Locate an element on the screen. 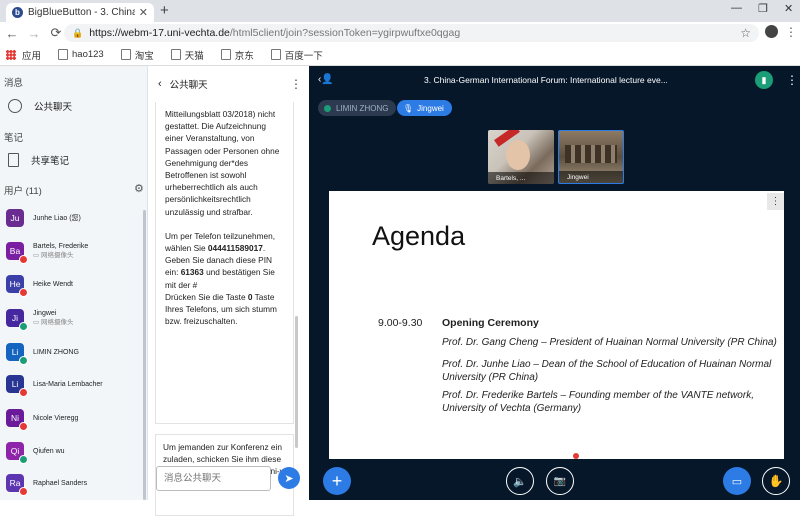 The image size is (800, 516). user-avatar: Ju is located at coordinates (15, 218).